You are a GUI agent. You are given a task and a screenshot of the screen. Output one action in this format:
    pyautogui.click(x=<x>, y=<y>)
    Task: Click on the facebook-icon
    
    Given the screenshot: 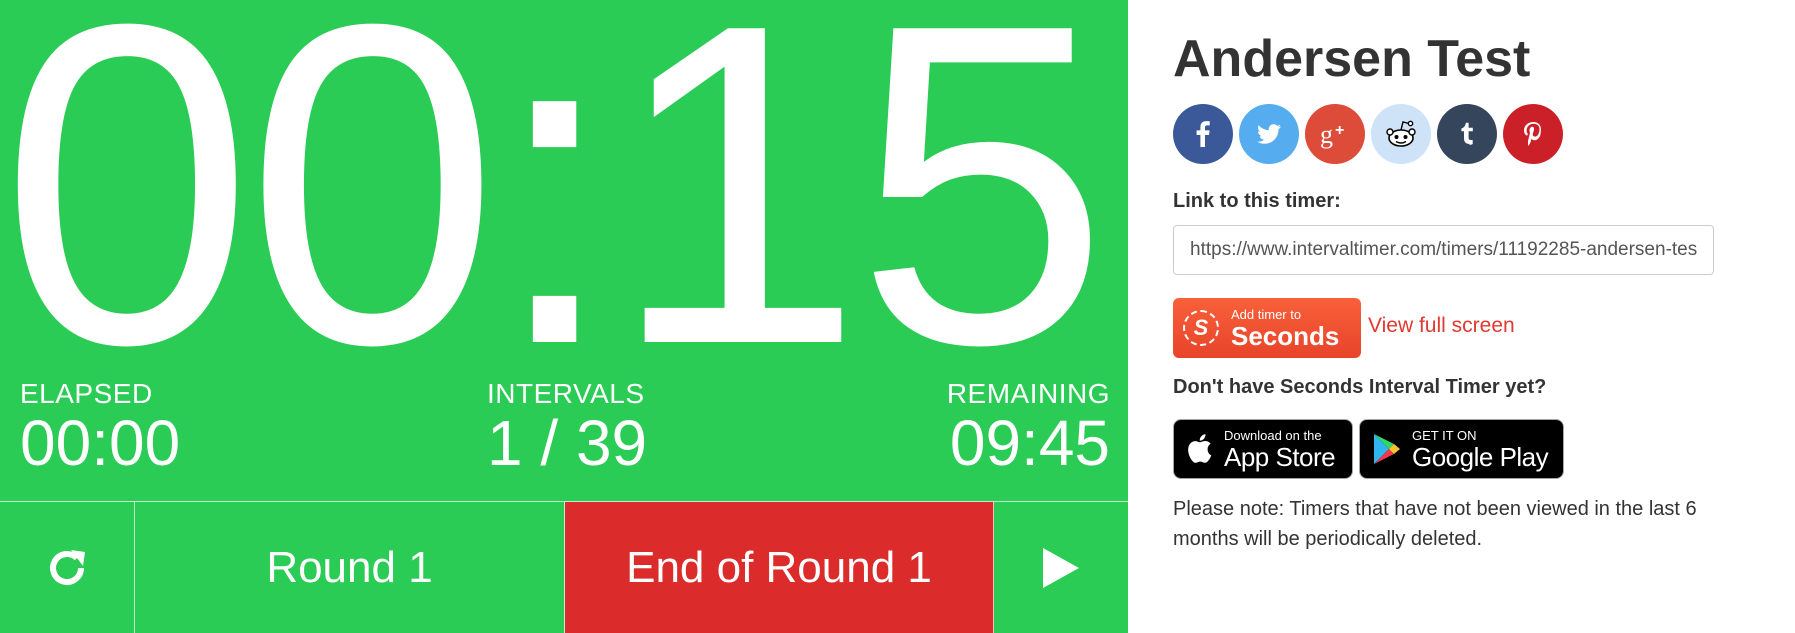 What is the action you would take?
    pyautogui.click(x=1203, y=134)
    